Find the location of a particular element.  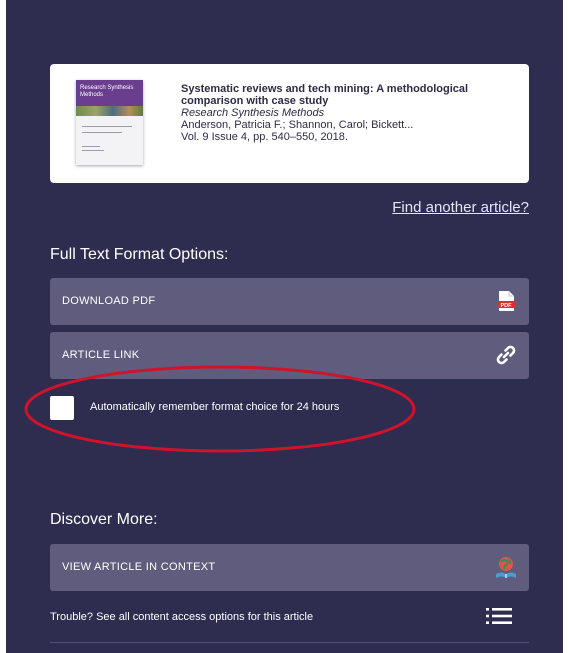

cover-title: Research Synthesis Methods is located at coordinates (107, 91).